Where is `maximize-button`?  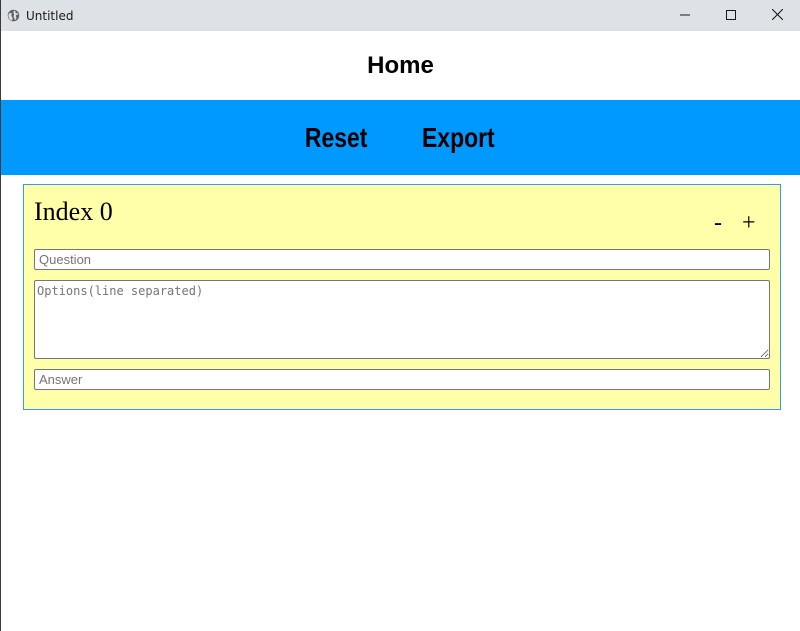 maximize-button is located at coordinates (731, 15).